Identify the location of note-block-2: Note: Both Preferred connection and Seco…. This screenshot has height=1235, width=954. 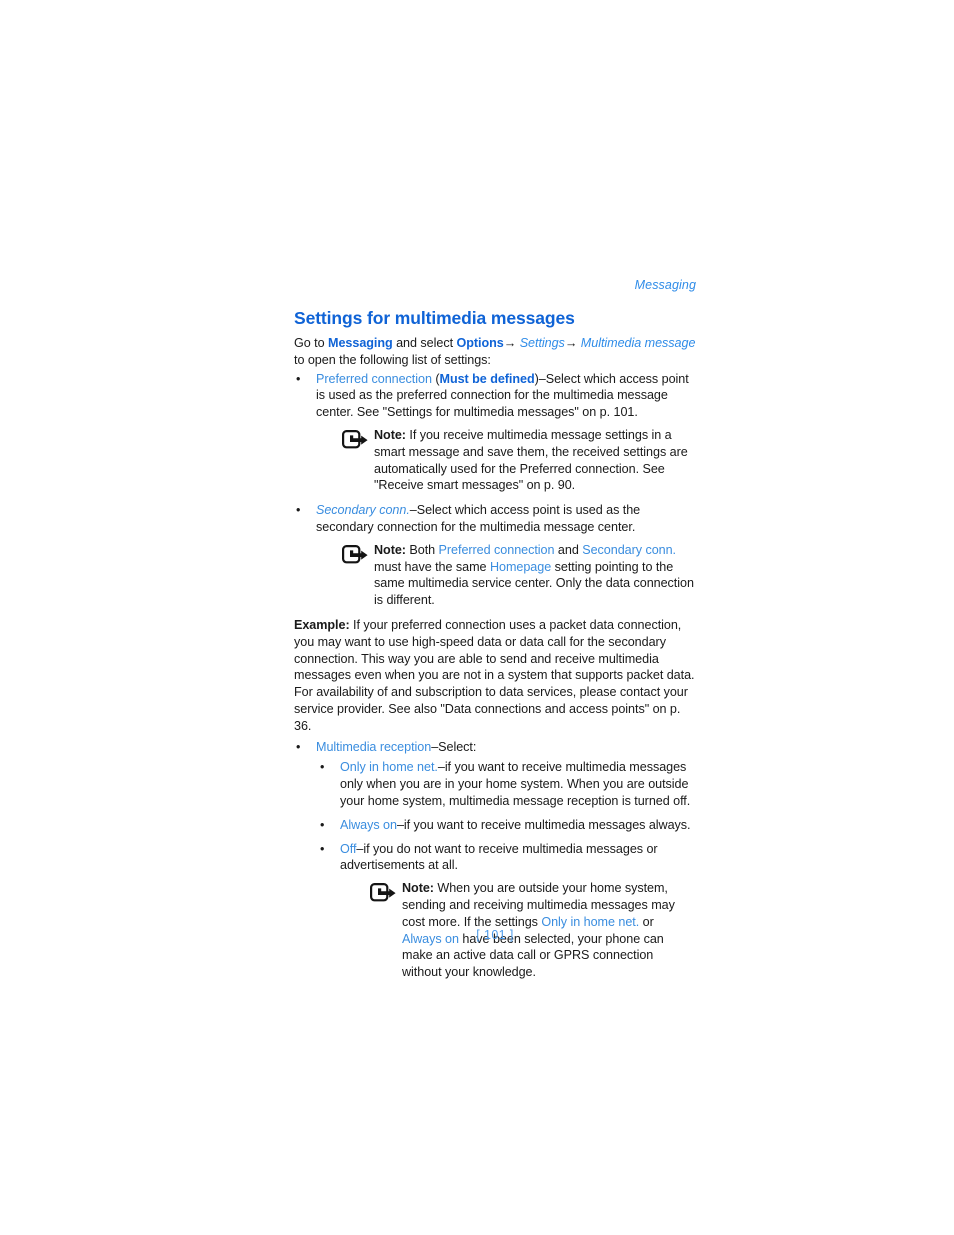
(506, 575).